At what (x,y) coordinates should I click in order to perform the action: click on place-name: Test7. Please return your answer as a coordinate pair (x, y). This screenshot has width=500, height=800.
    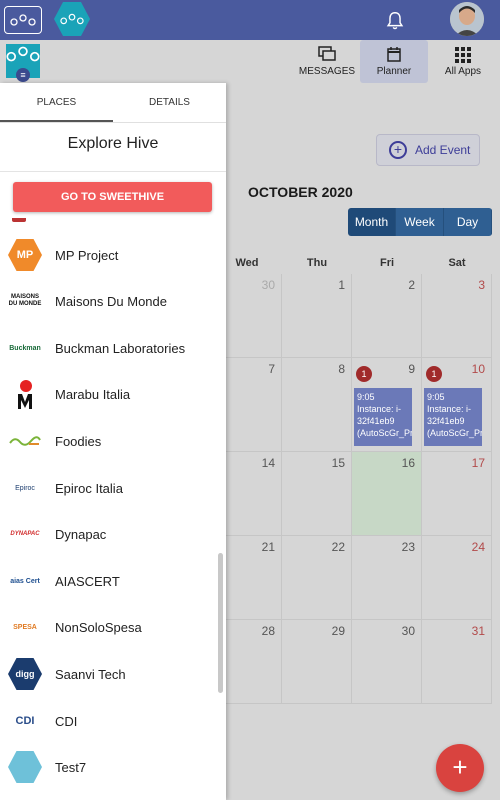
    Looking at the image, I should click on (71, 767).